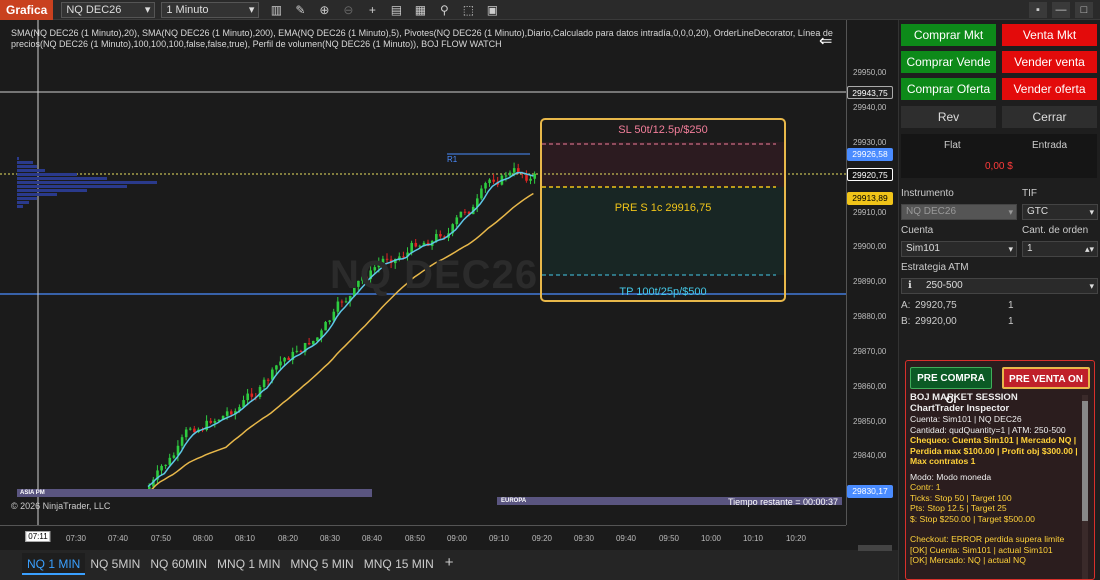 The image size is (1100, 580). Describe the element at coordinates (959, 249) in the screenshot. I see `account-select: Sim101 ▾` at that location.